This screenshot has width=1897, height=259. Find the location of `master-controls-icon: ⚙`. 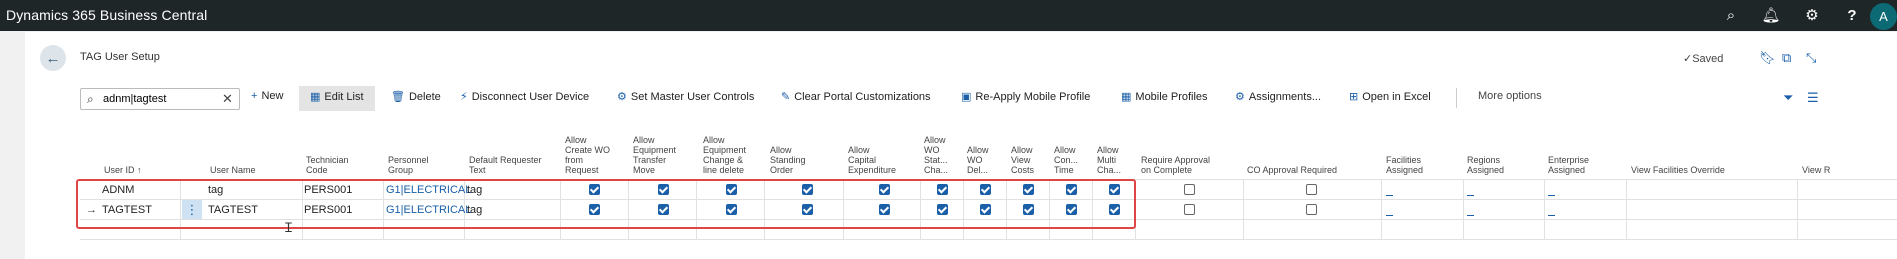

master-controls-icon: ⚙ is located at coordinates (622, 97).